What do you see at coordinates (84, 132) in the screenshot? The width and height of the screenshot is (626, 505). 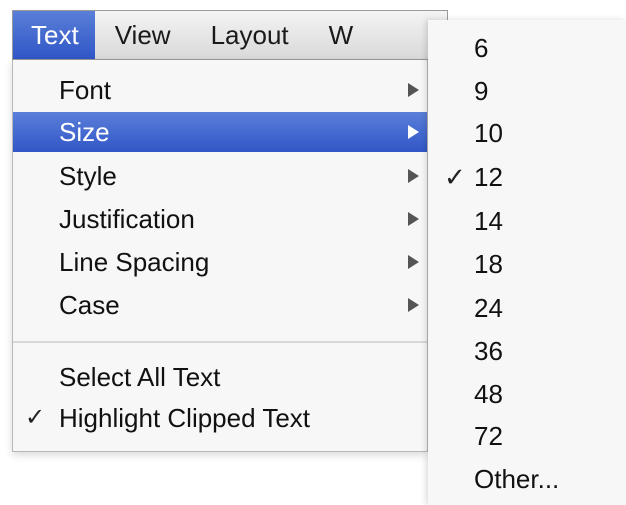 I see `menu-item-label: Size` at bounding box center [84, 132].